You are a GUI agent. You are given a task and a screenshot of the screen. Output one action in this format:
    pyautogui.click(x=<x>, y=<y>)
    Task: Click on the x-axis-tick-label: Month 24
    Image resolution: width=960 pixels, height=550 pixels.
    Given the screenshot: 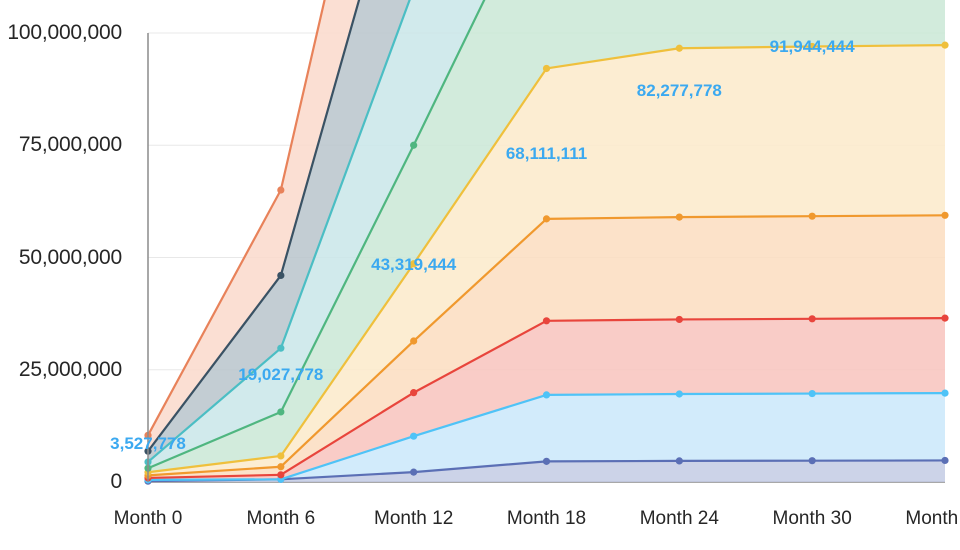 What is the action you would take?
    pyautogui.click(x=679, y=518)
    